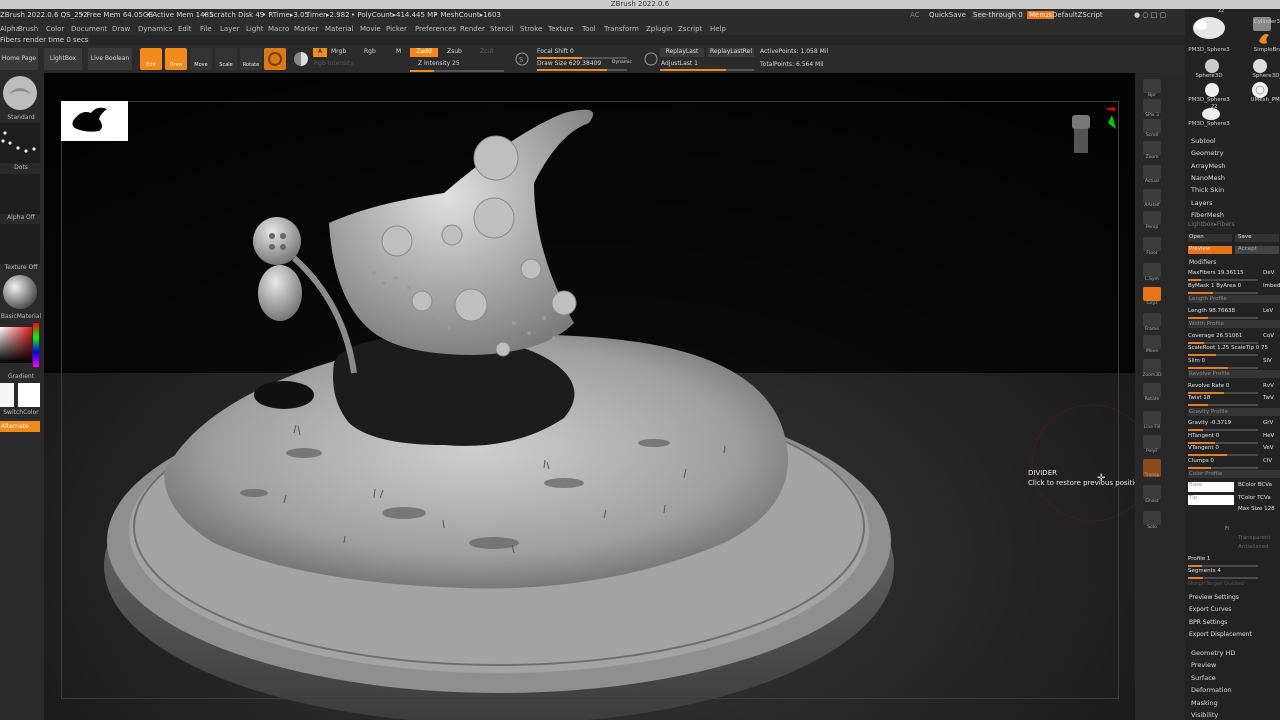 The height and width of the screenshot is (720, 1280). I want to click on modifiers-header: Modifiers, so click(1202, 262).